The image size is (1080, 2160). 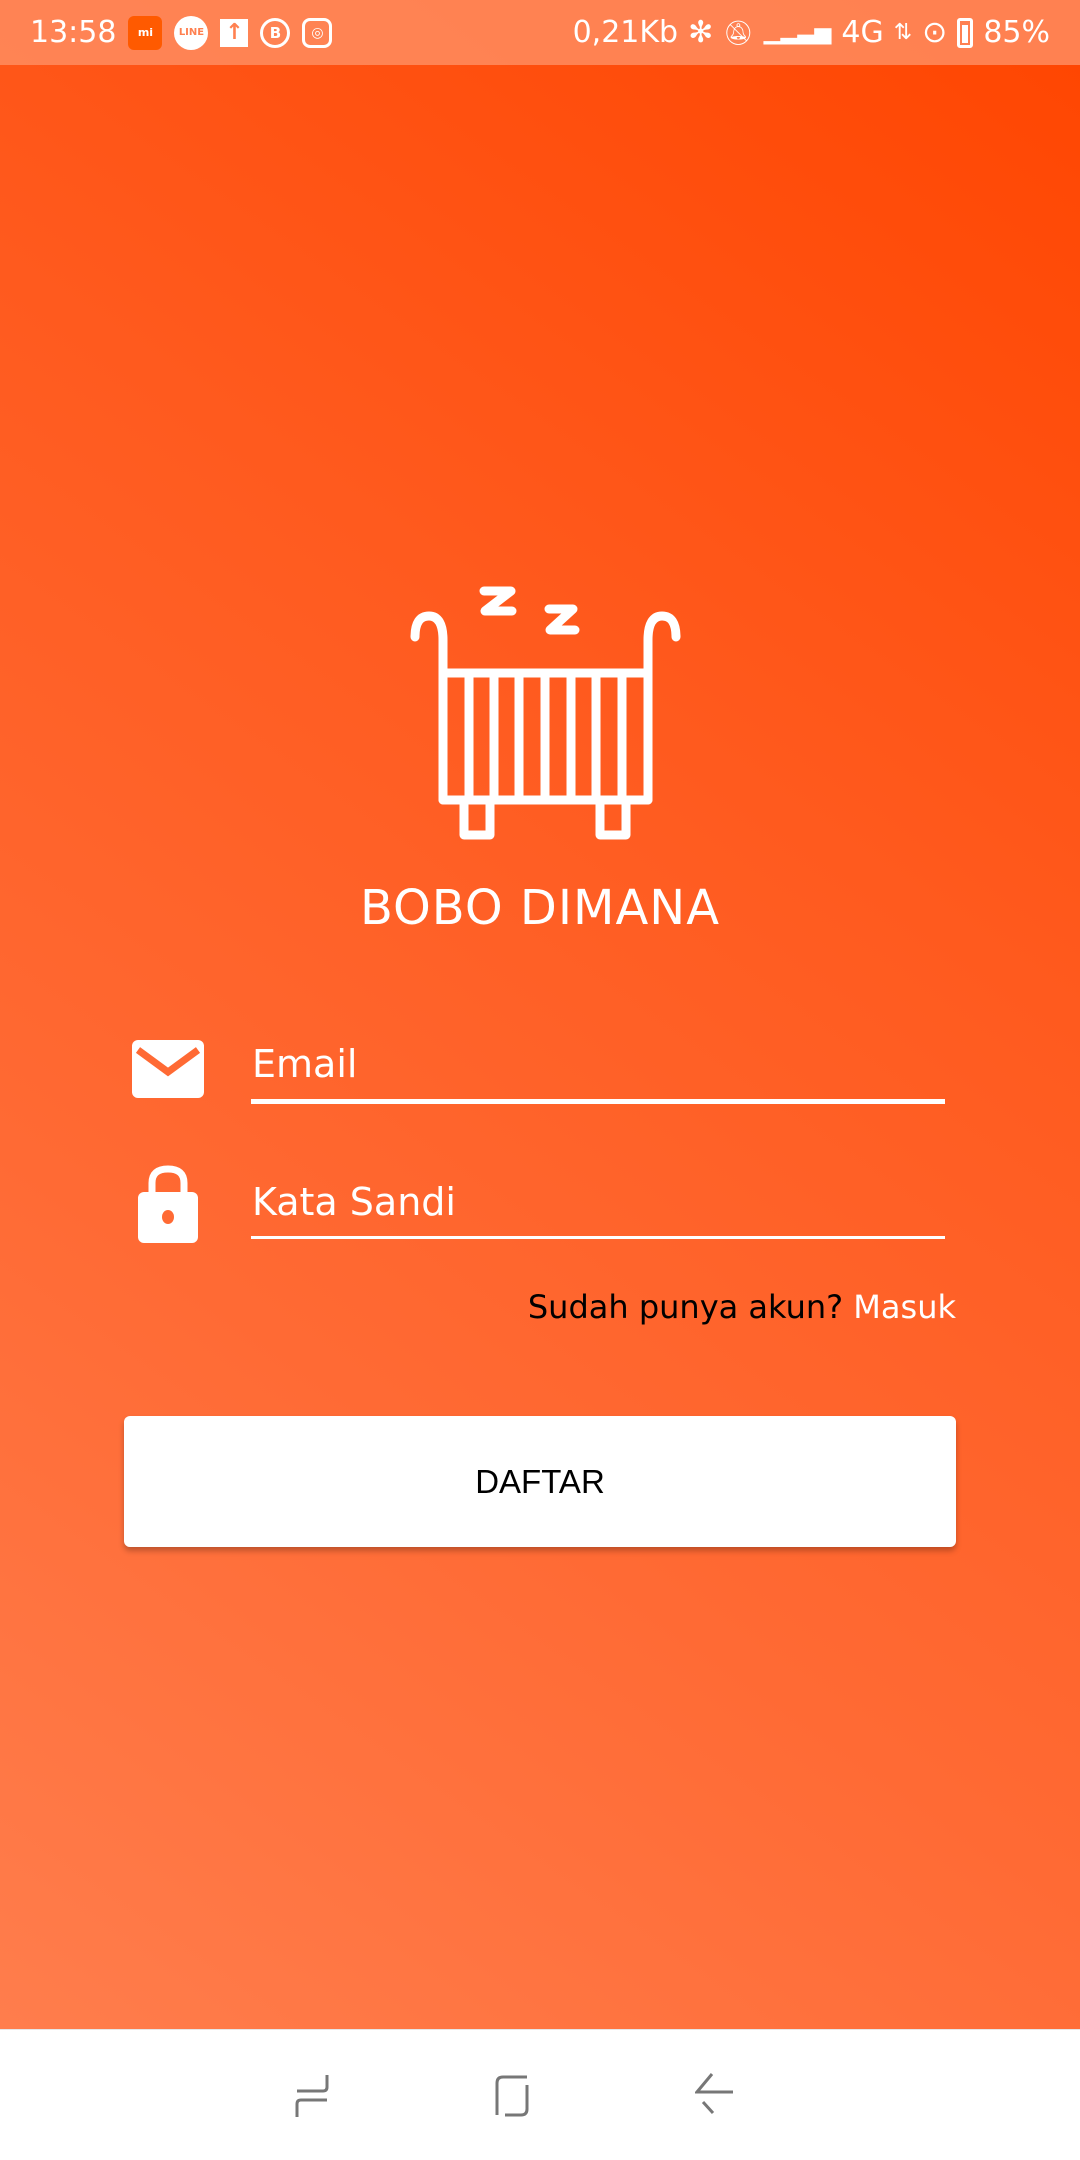 I want to click on lock-icon, so click(x=168, y=1204).